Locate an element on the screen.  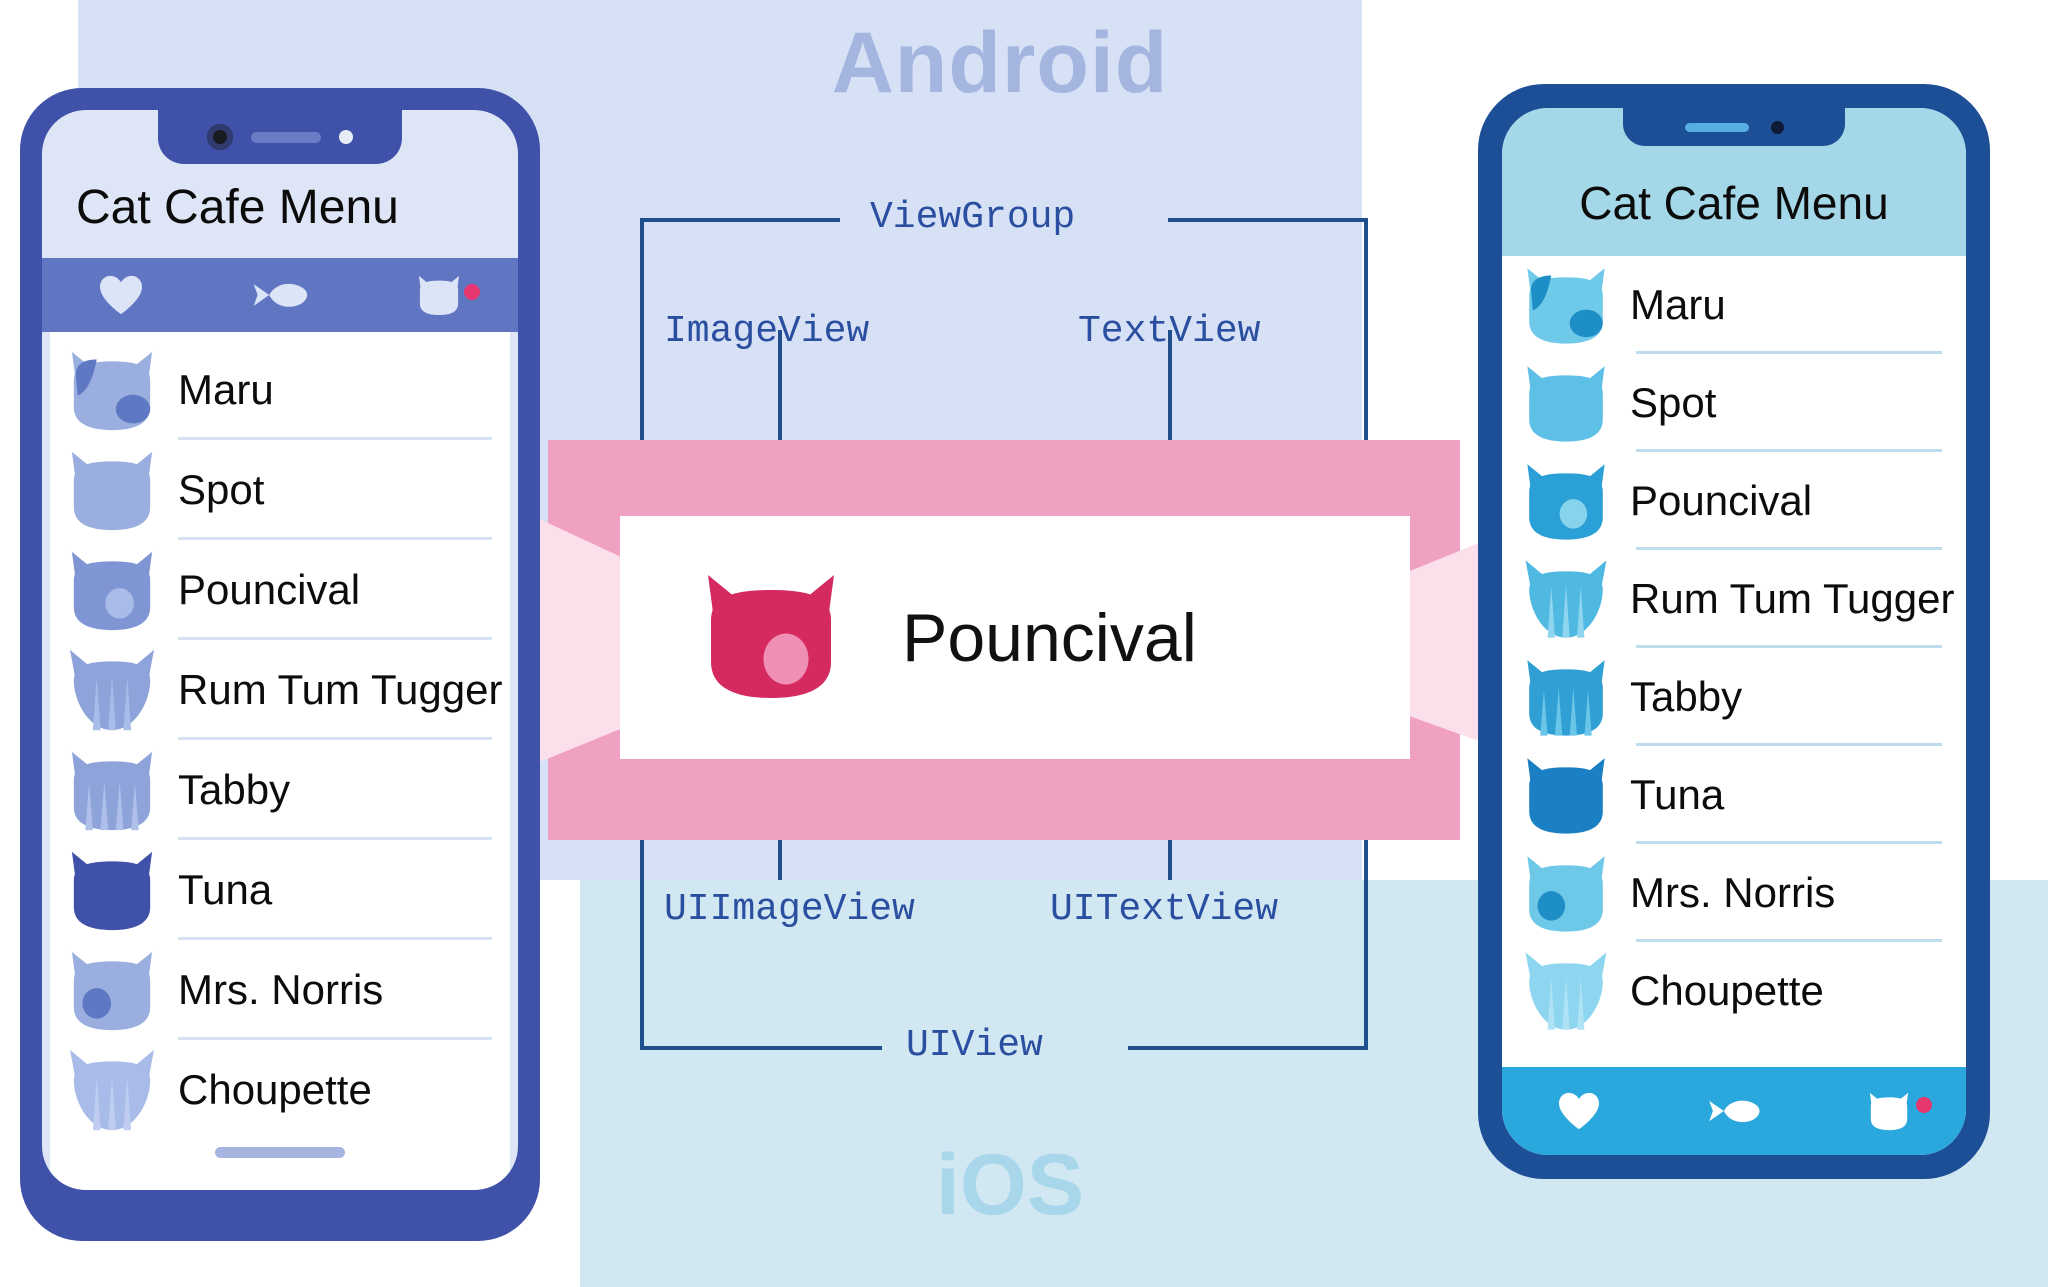
ios-tab-food is located at coordinates (1734, 1111).